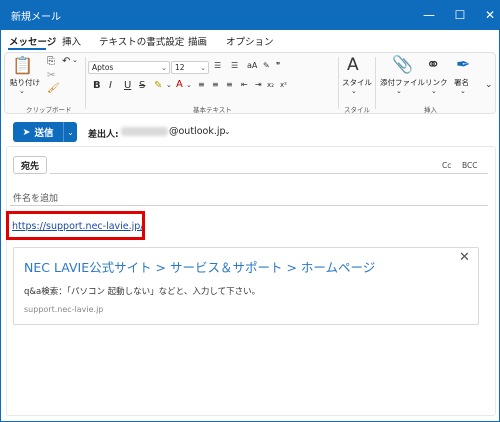 The height and width of the screenshot is (422, 500). Describe the element at coordinates (252, 66) in the screenshot. I see `change-case-icon: aA` at that location.